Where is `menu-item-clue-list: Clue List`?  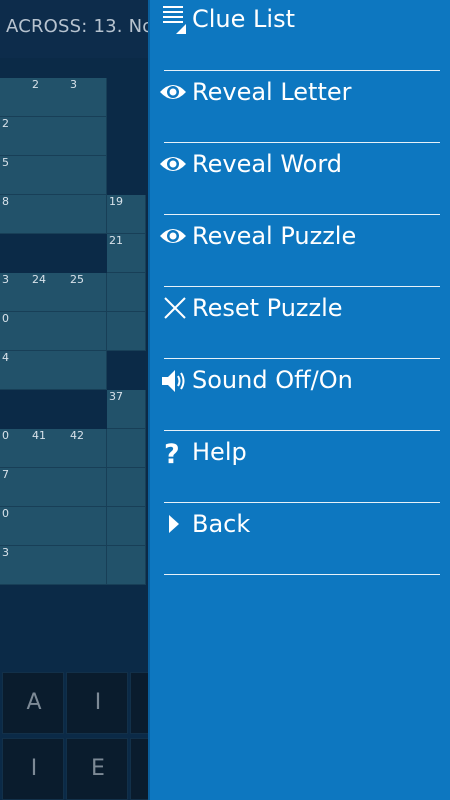
menu-item-clue-list: Clue List is located at coordinates (300, 36).